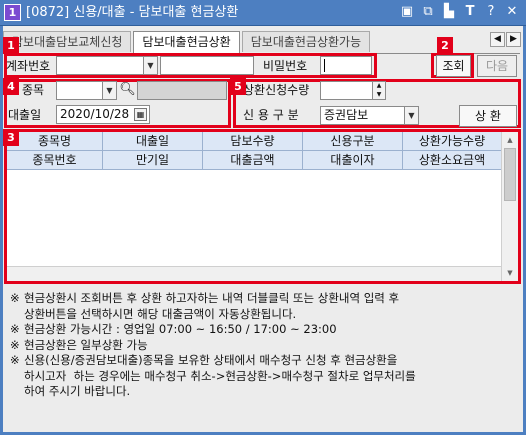  I want to click on tab-strip: 담보대출담보교체신청 담보대출현금상환 담보대출현금상환가능, so click(187, 42).